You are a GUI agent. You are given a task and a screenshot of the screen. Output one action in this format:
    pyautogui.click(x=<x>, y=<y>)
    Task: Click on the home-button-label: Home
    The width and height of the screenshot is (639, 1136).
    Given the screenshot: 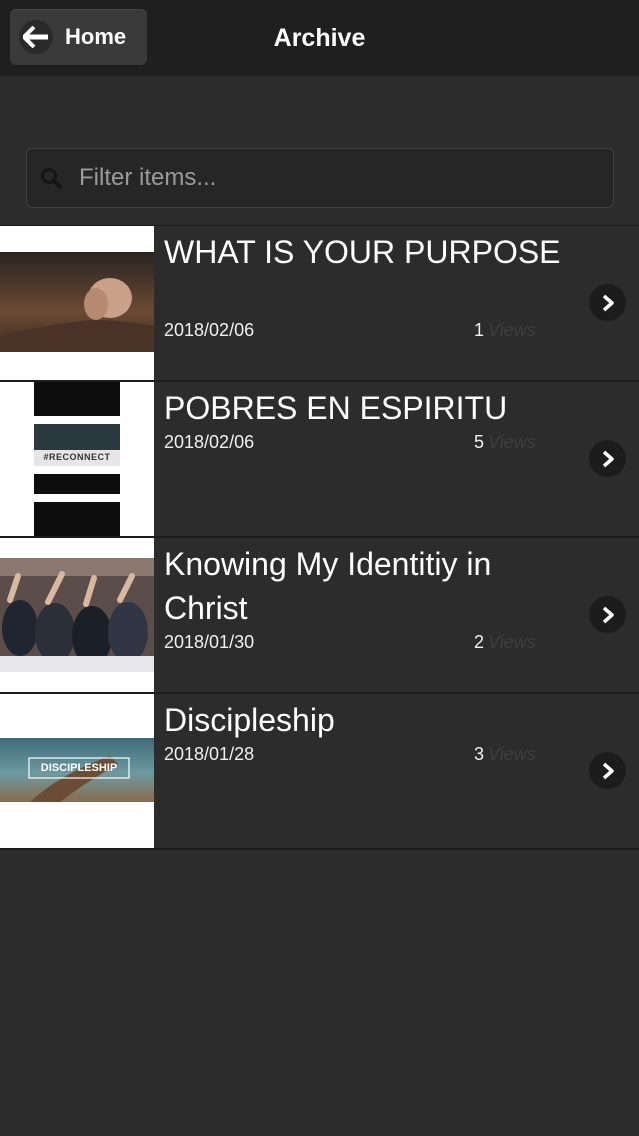 What is the action you would take?
    pyautogui.click(x=96, y=36)
    